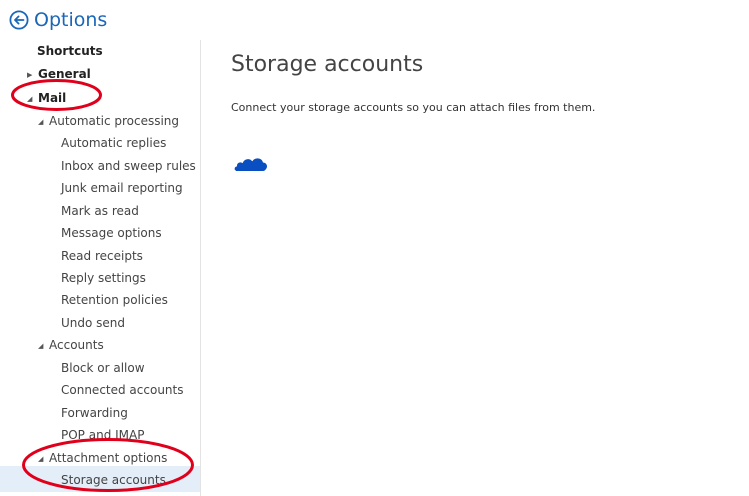 The height and width of the screenshot is (496, 749). I want to click on sidebar-item-pop-and-imap: POP and IMAP, so click(102, 435).